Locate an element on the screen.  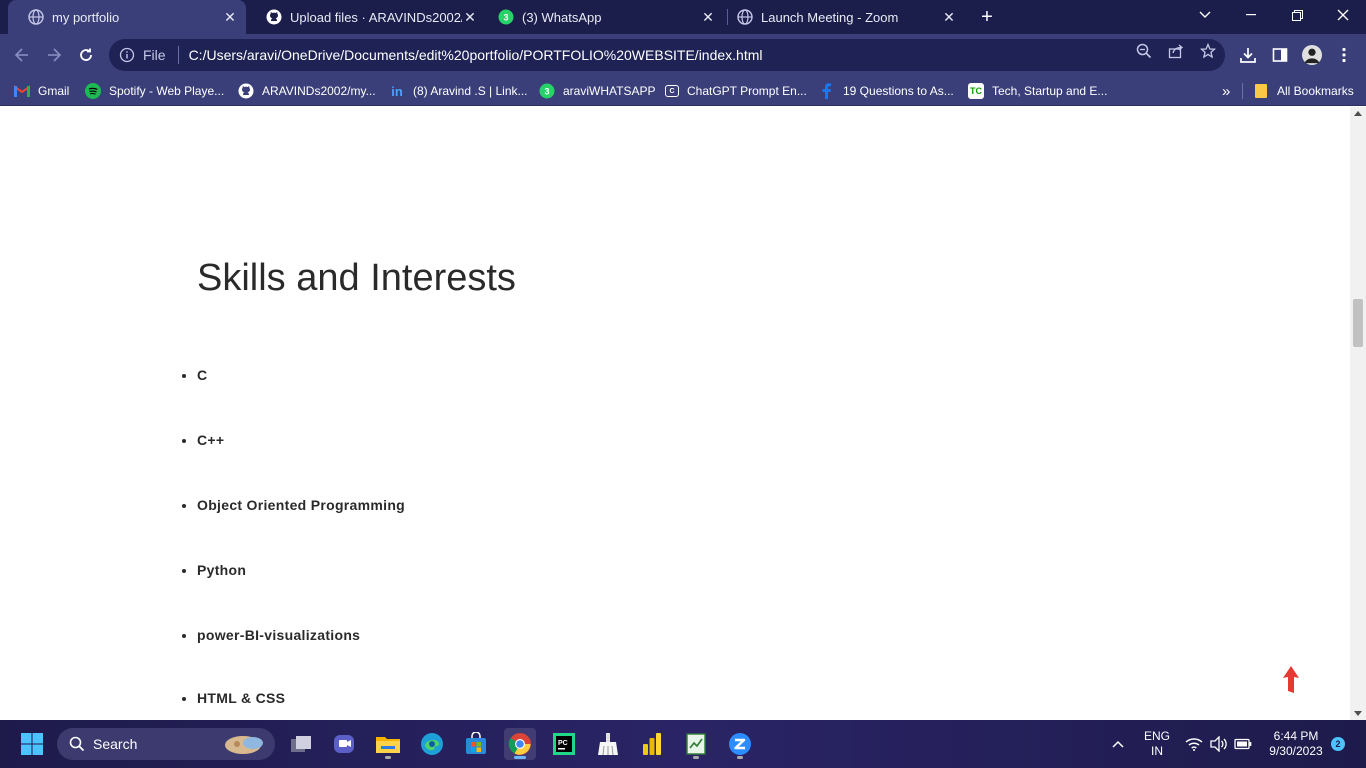
zoom-app-icon is located at coordinates (740, 744).